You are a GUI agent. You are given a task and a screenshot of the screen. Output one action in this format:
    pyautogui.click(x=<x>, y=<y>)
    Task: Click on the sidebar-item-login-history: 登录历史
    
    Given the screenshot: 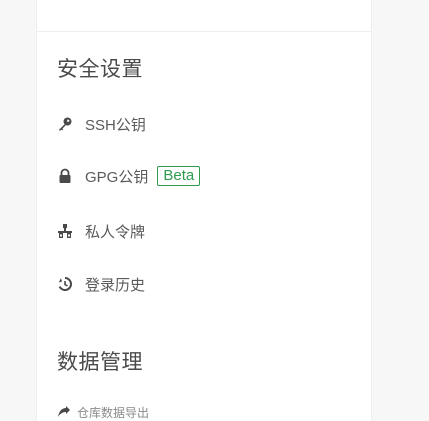 What is the action you would take?
    pyautogui.click(x=101, y=284)
    